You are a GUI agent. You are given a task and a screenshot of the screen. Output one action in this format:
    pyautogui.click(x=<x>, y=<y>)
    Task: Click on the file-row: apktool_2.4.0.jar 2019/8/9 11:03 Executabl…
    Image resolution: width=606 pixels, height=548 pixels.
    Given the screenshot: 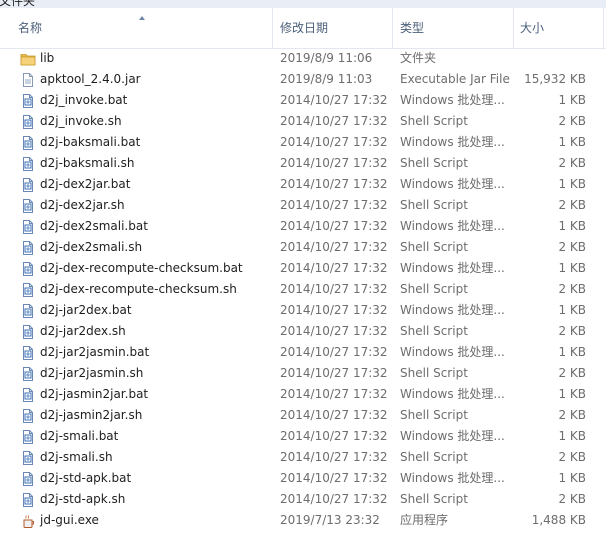 What is the action you would take?
    pyautogui.click(x=303, y=79)
    